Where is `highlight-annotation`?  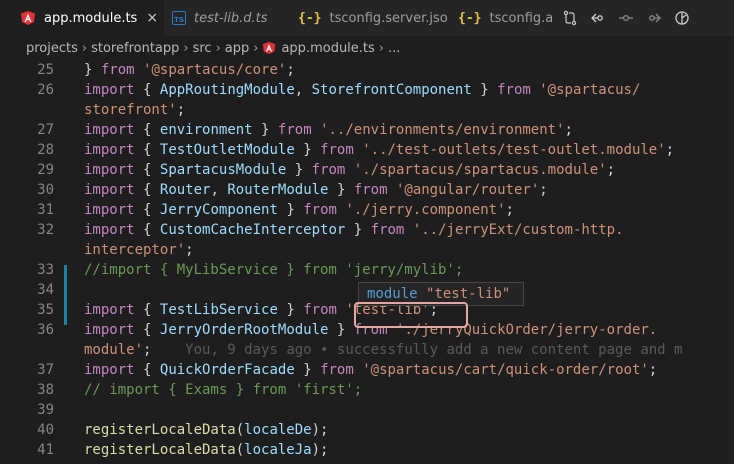 highlight-annotation is located at coordinates (411, 315).